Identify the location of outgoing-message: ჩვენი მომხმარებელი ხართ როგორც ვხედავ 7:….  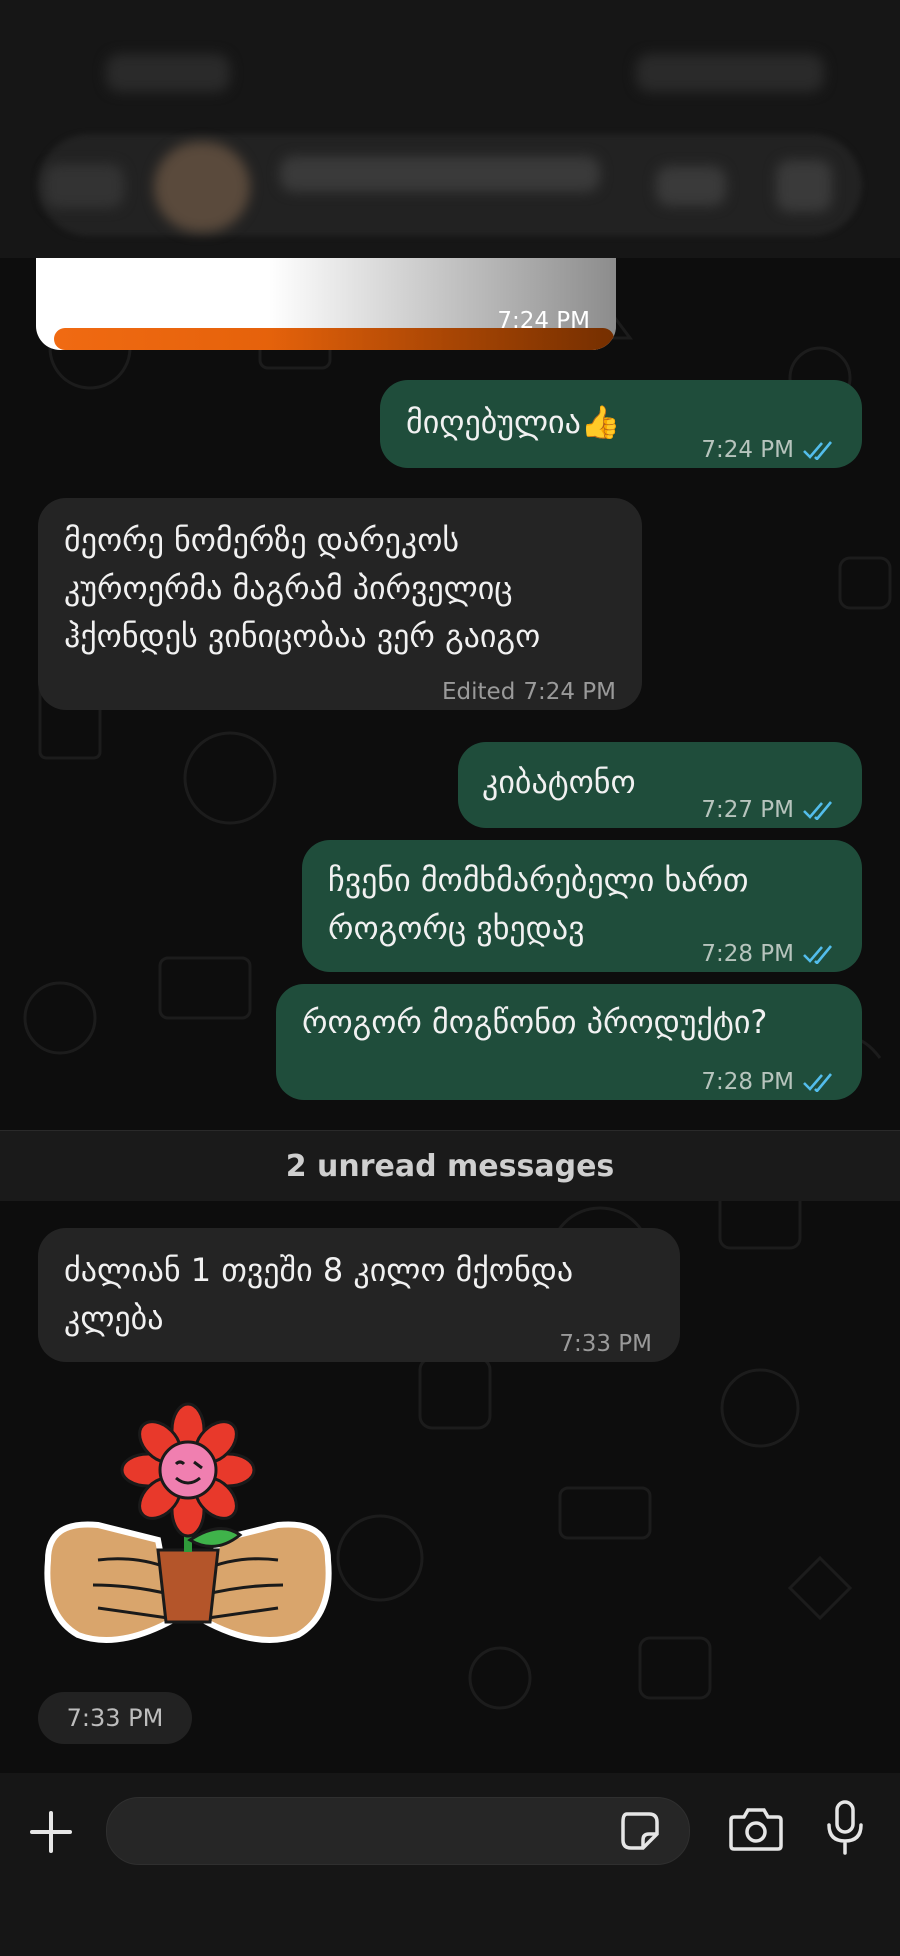
(582, 906).